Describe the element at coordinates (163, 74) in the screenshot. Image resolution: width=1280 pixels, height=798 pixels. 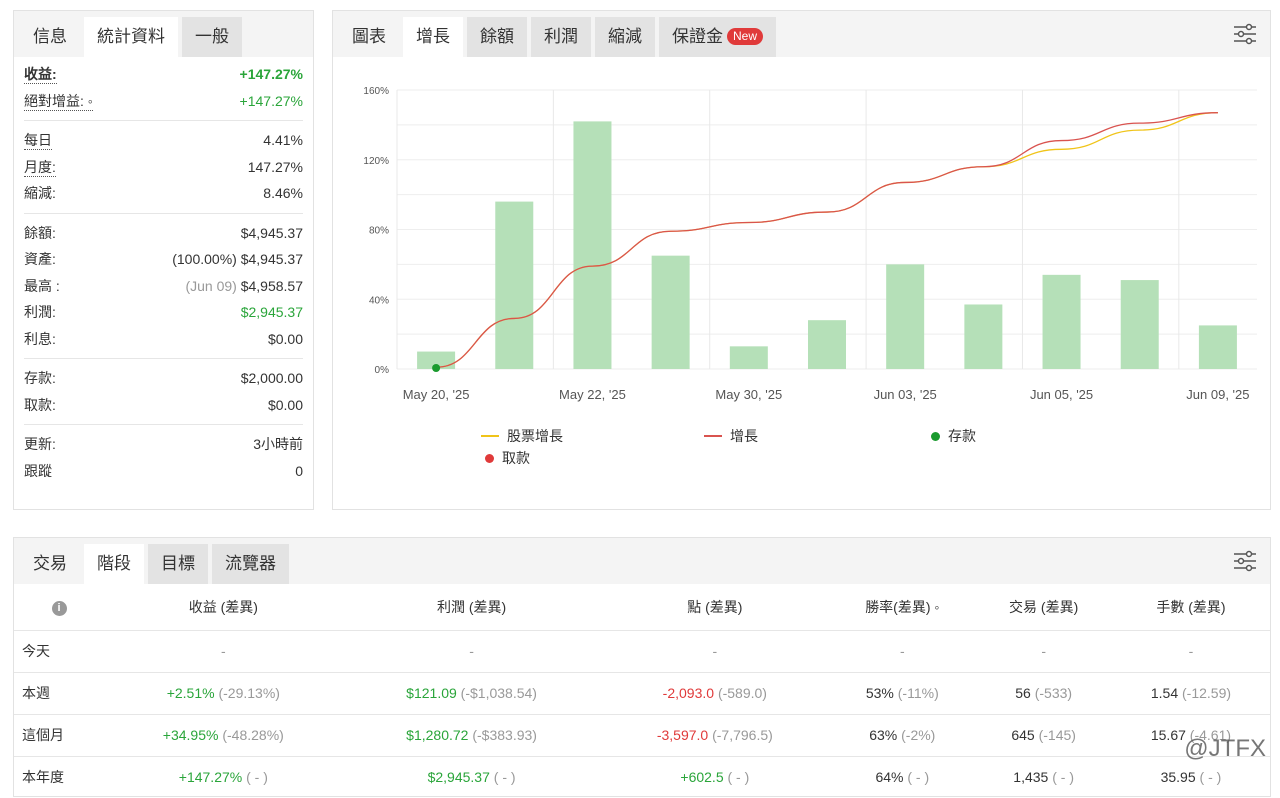
I see `stat-row: 收益: +147.27%` at that location.